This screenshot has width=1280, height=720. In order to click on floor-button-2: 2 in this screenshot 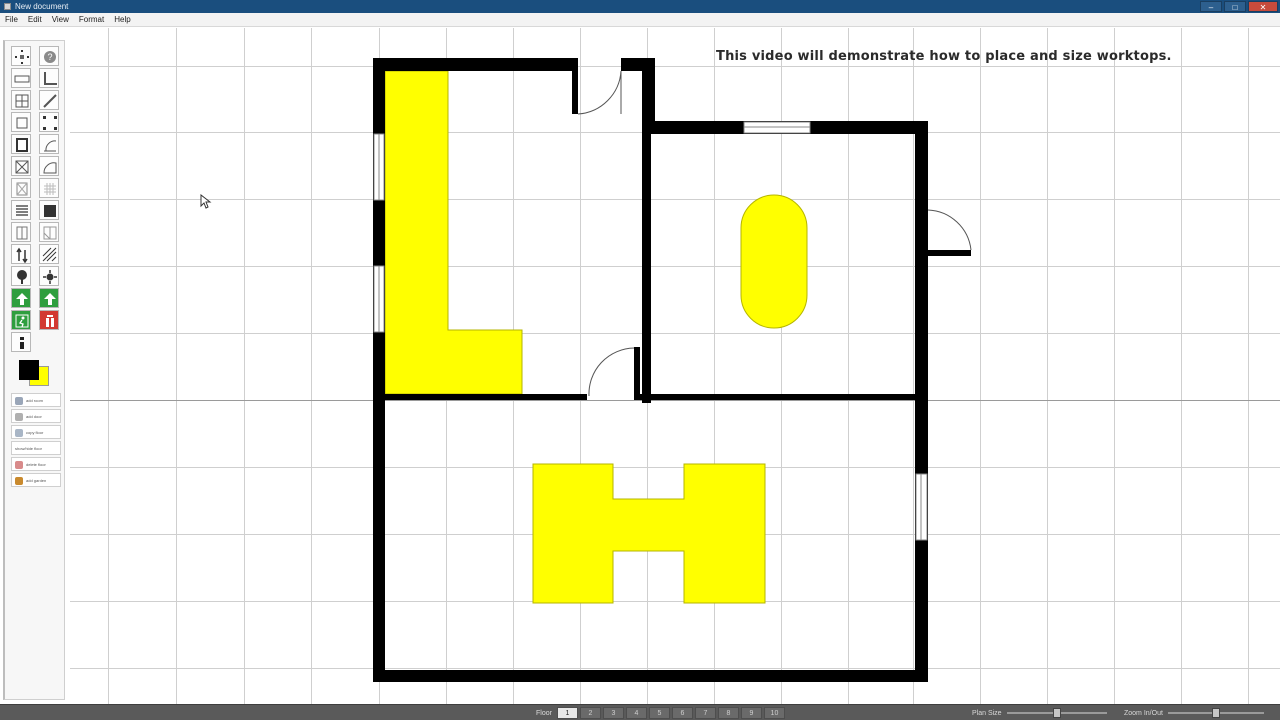, I will do `click(590, 713)`.